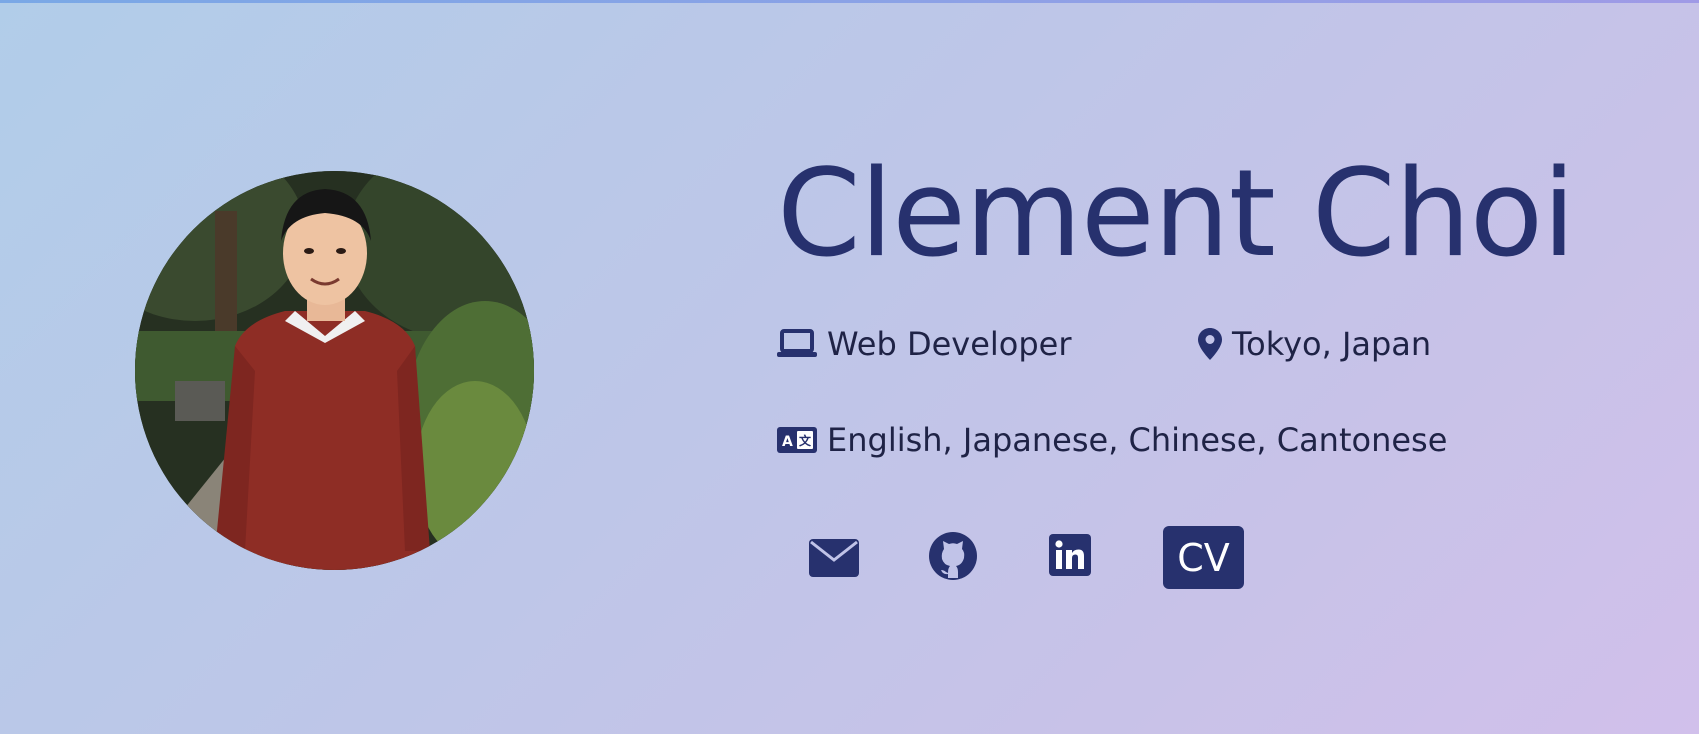 Image resolution: width=1699 pixels, height=734 pixels. I want to click on github-link, so click(953, 556).